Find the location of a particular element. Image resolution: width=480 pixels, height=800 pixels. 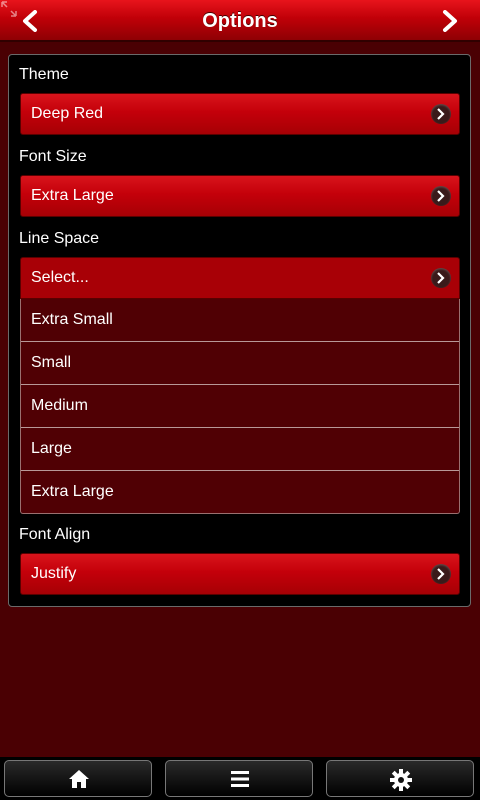

header-bar: Options is located at coordinates (240, 21).